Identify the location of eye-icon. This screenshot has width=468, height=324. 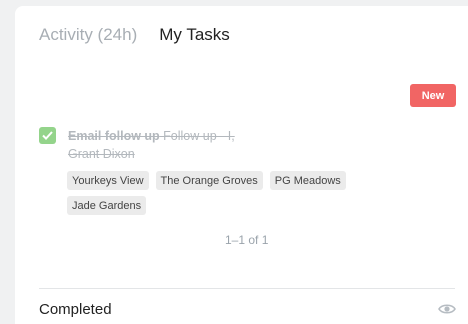
(447, 309).